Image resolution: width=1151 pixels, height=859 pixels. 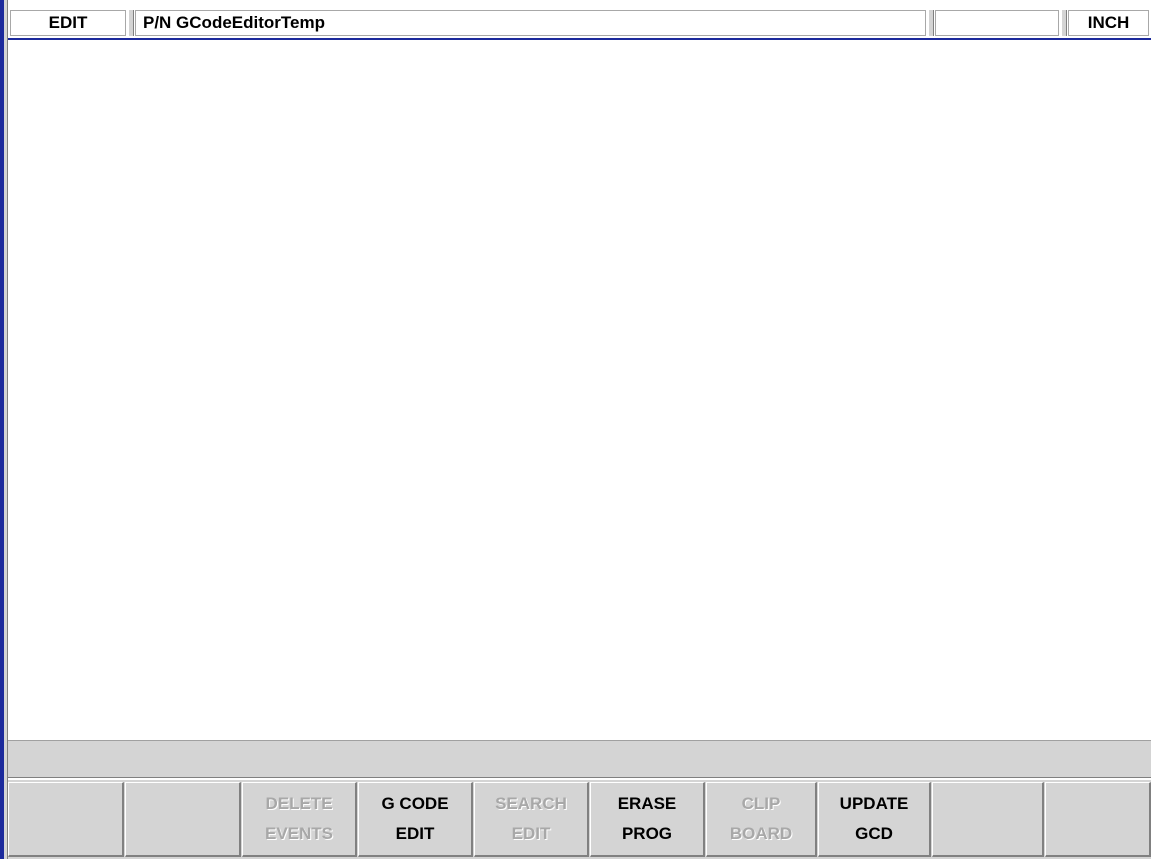 I want to click on search-edit-button: SEARCH EDIT, so click(x=531, y=819).